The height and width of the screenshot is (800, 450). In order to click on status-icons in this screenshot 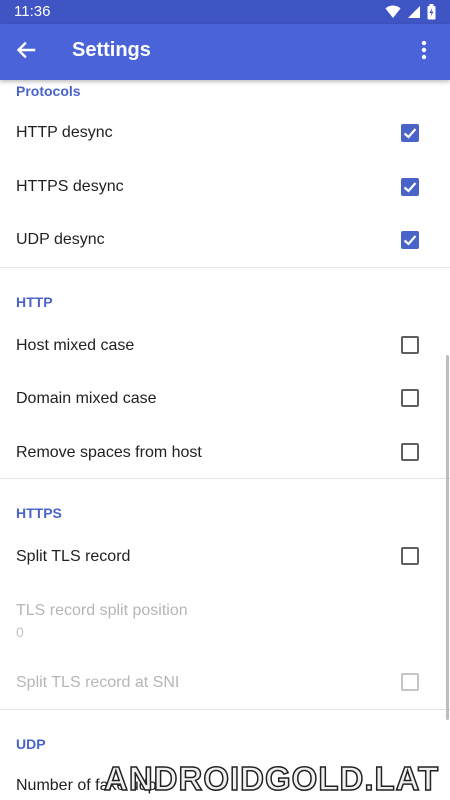, I will do `click(410, 14)`.